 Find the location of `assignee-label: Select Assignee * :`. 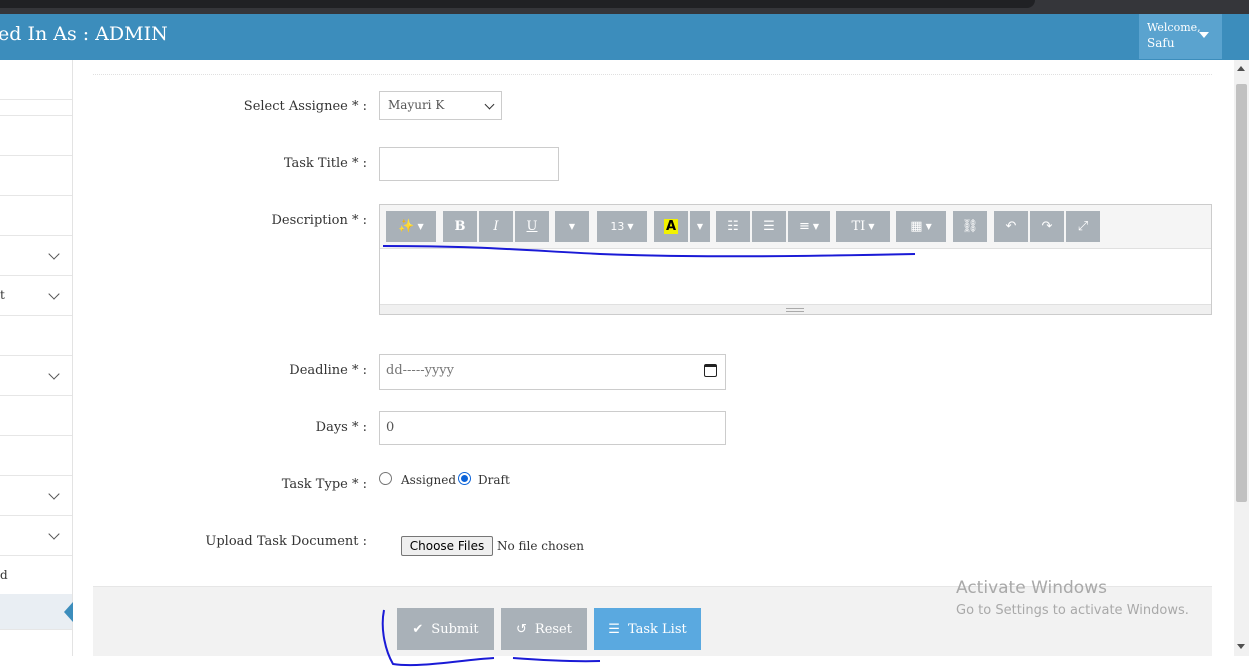

assignee-label: Select Assignee * : is located at coordinates (305, 106).